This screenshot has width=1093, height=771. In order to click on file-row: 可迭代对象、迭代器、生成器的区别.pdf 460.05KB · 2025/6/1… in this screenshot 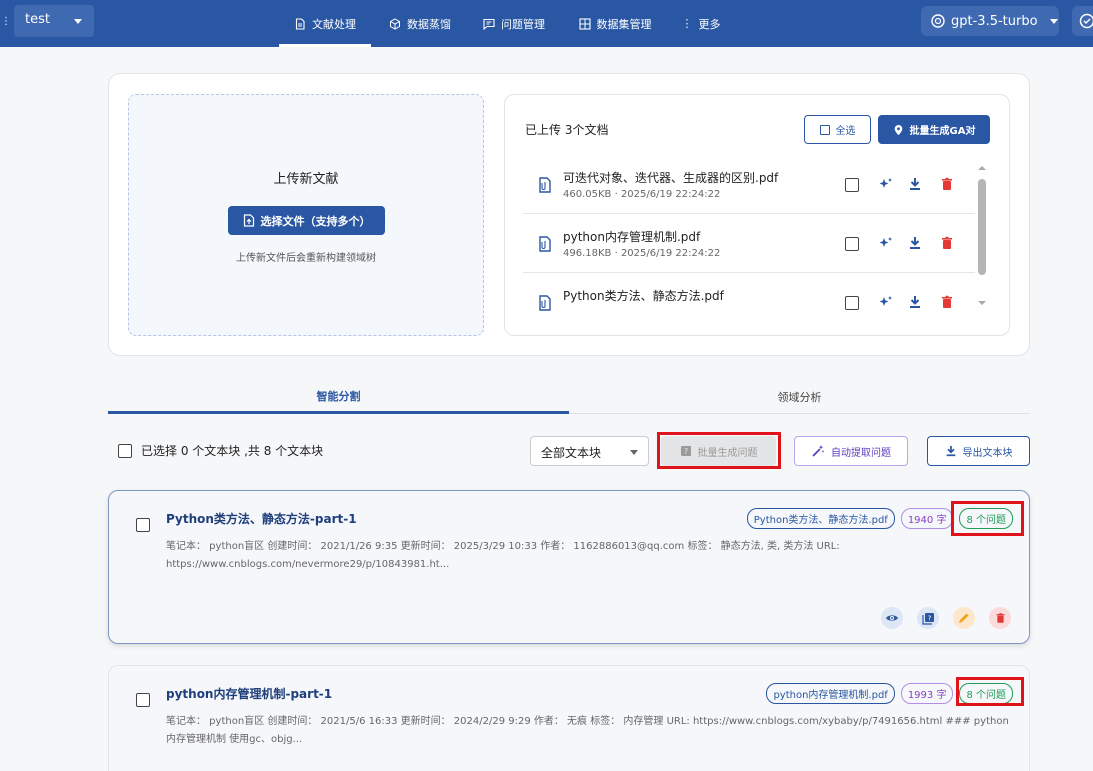, I will do `click(749, 184)`.